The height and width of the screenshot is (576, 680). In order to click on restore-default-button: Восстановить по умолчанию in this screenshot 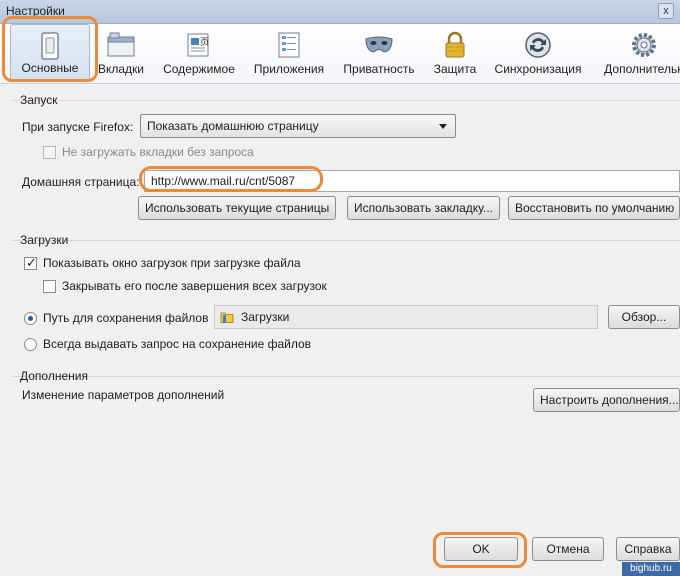, I will do `click(594, 208)`.